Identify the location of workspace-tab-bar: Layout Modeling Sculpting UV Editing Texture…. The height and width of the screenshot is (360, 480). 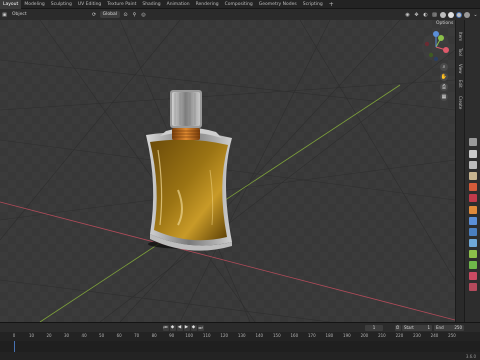
(240, 4).